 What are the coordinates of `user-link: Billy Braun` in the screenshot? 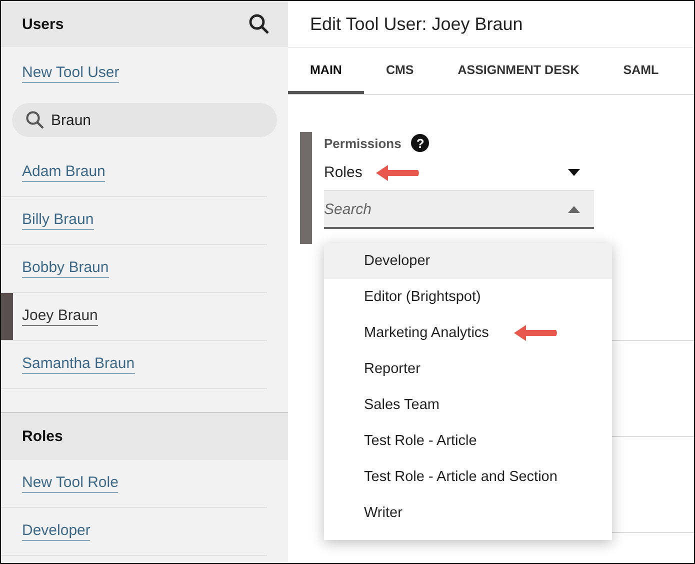 It's located at (58, 220).